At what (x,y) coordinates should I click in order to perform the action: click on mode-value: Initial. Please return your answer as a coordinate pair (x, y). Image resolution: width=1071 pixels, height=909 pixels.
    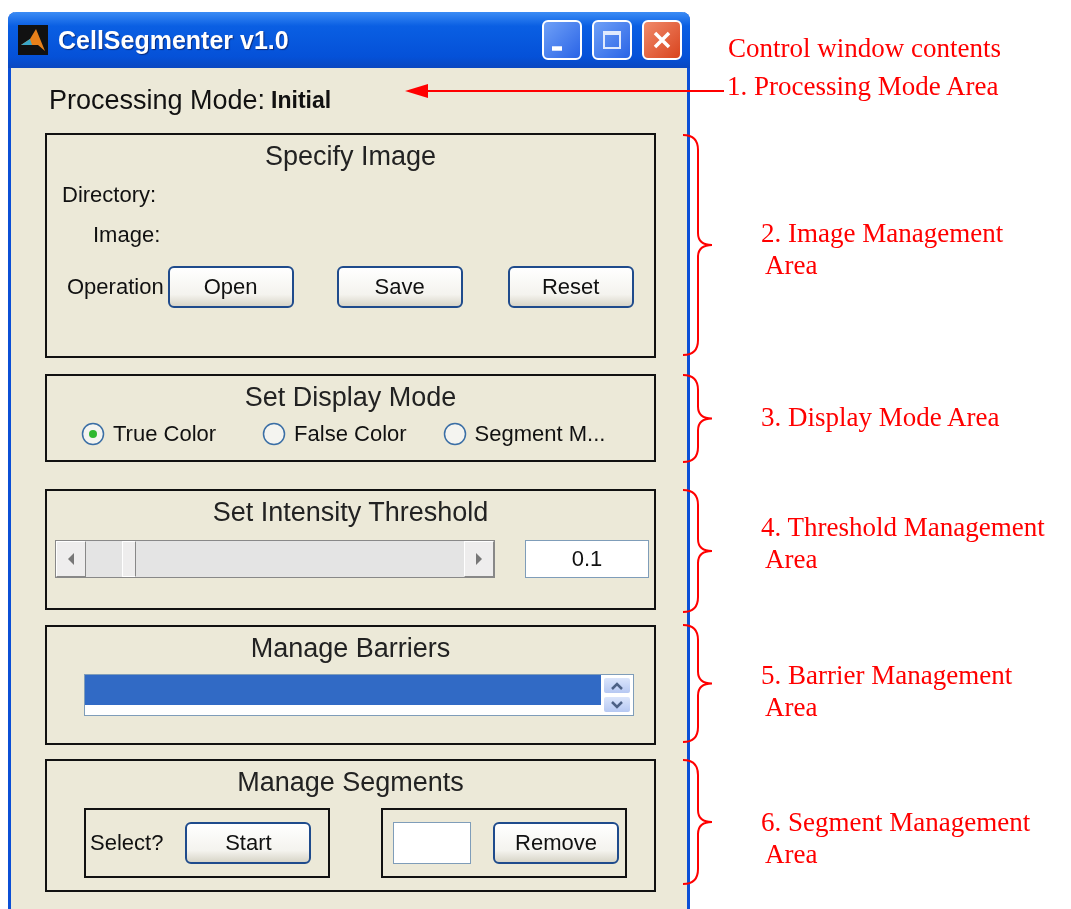
    Looking at the image, I should click on (301, 100).